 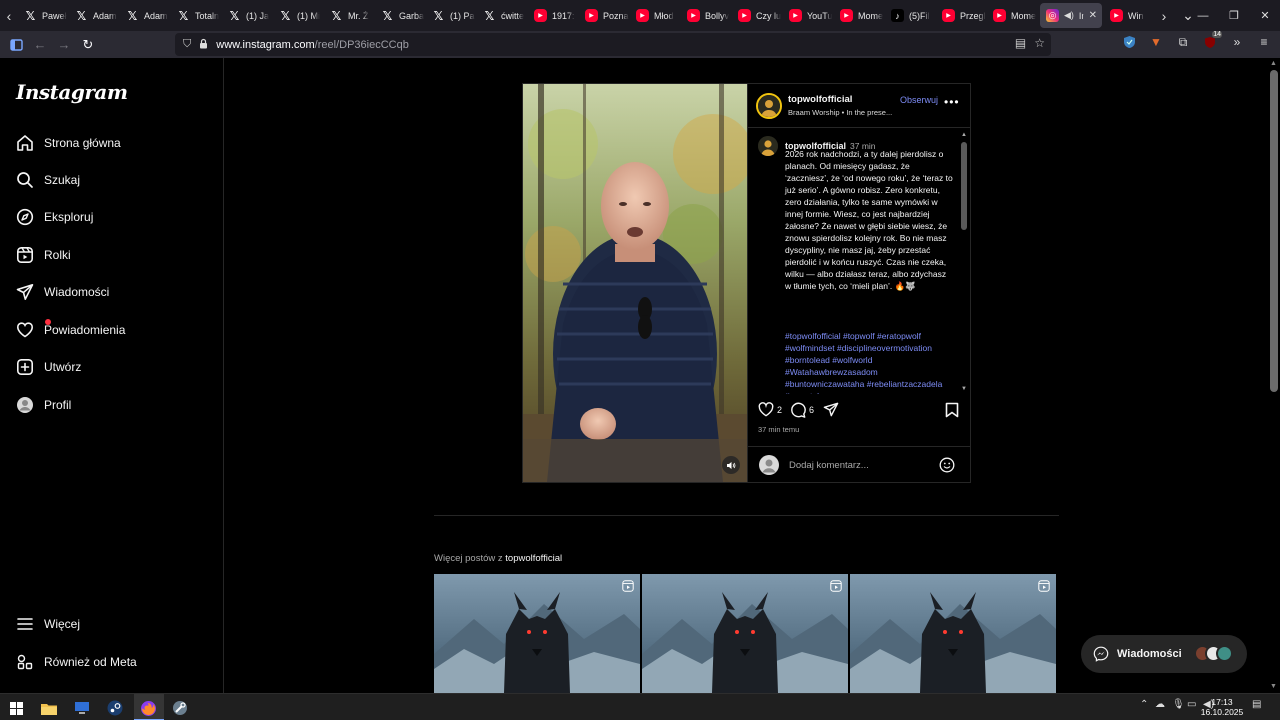 I want to click on save-button, so click(x=952, y=410).